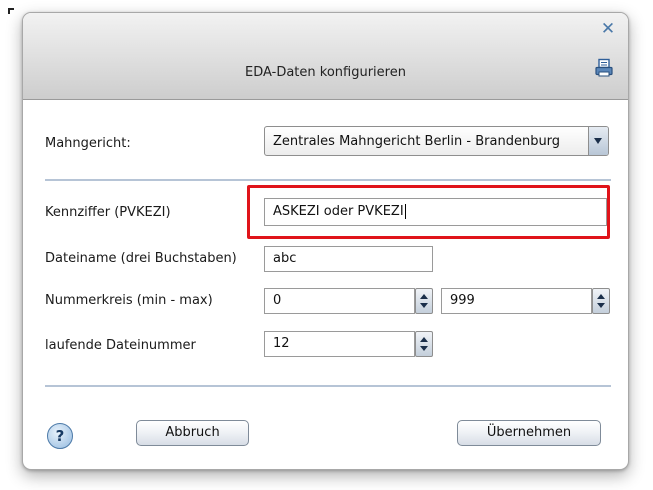 The width and height of the screenshot is (653, 490). I want to click on separator-top, so click(328, 180).